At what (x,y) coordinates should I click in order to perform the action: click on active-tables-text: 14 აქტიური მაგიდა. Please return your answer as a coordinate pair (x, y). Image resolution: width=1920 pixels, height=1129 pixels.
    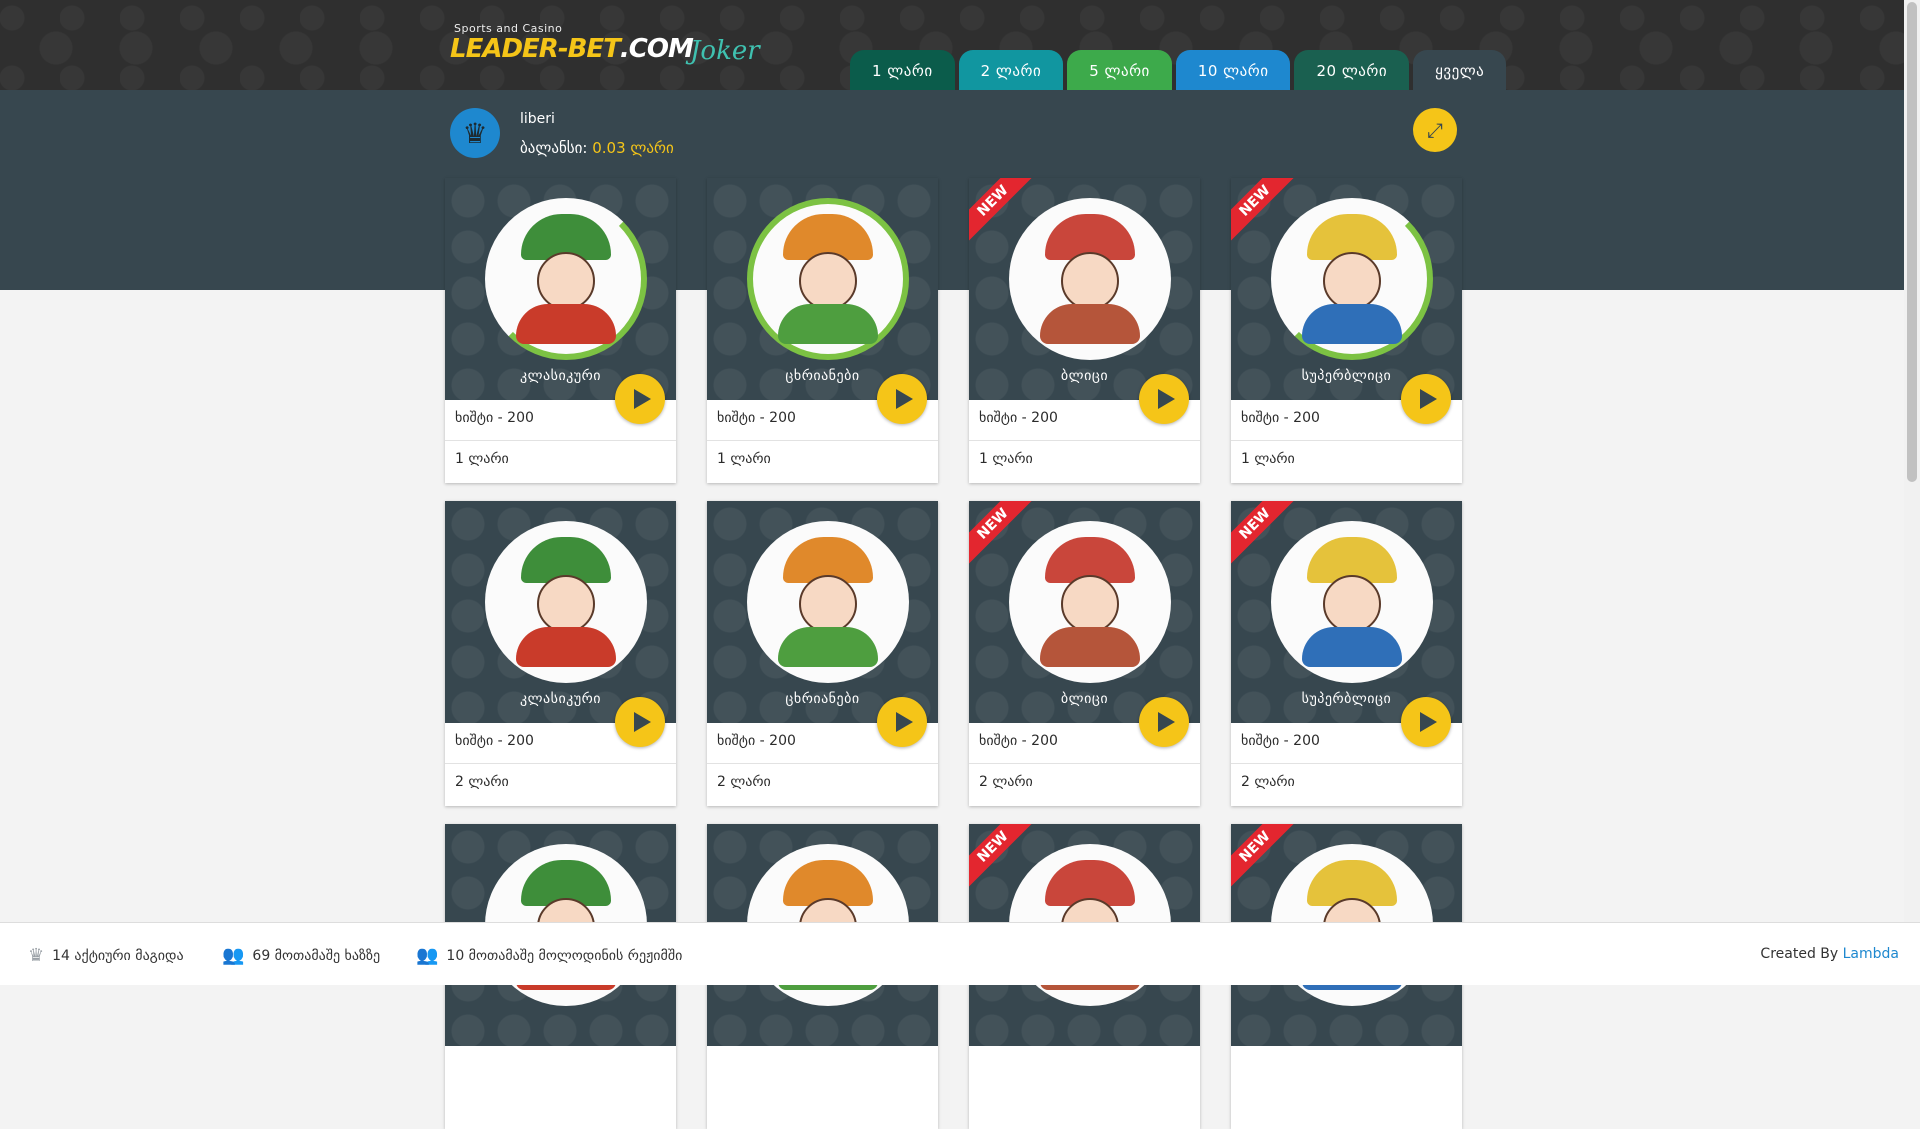
    Looking at the image, I should click on (118, 955).